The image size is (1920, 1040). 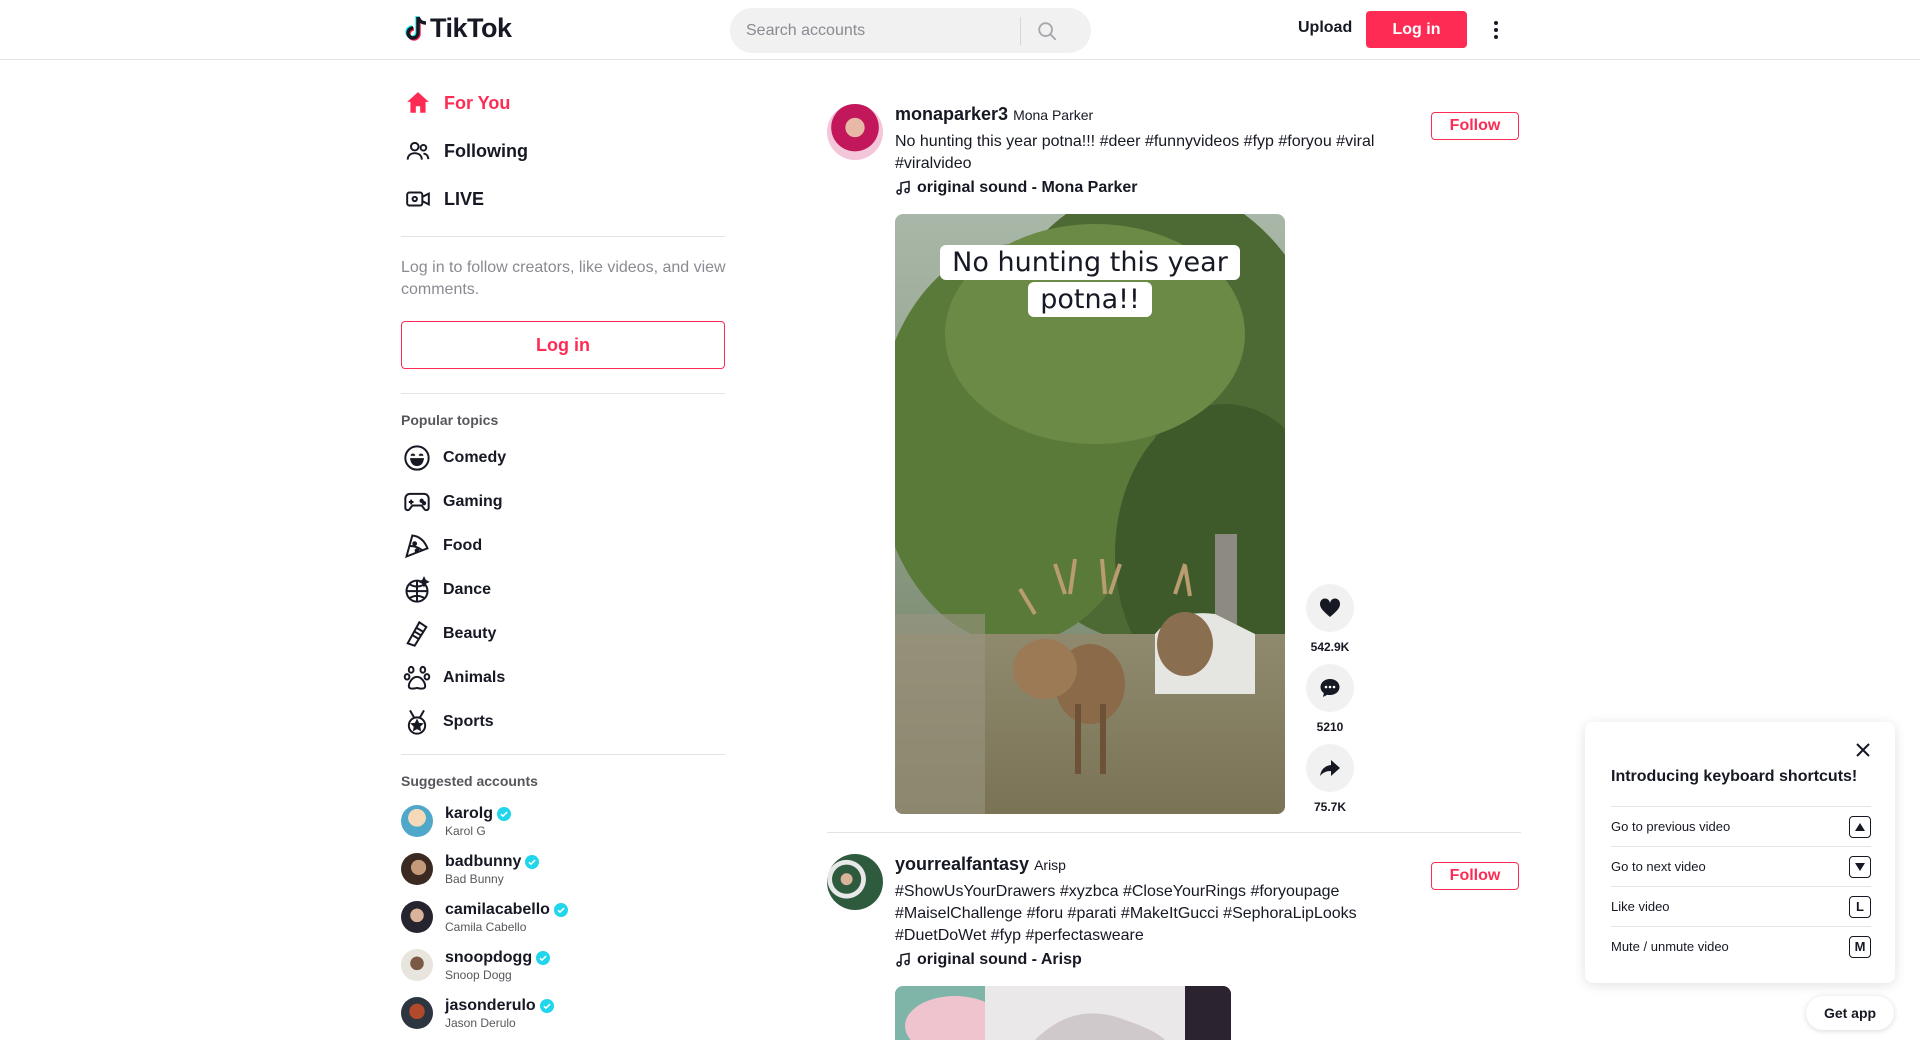 What do you see at coordinates (417, 634) in the screenshot?
I see `beauty-icon` at bounding box center [417, 634].